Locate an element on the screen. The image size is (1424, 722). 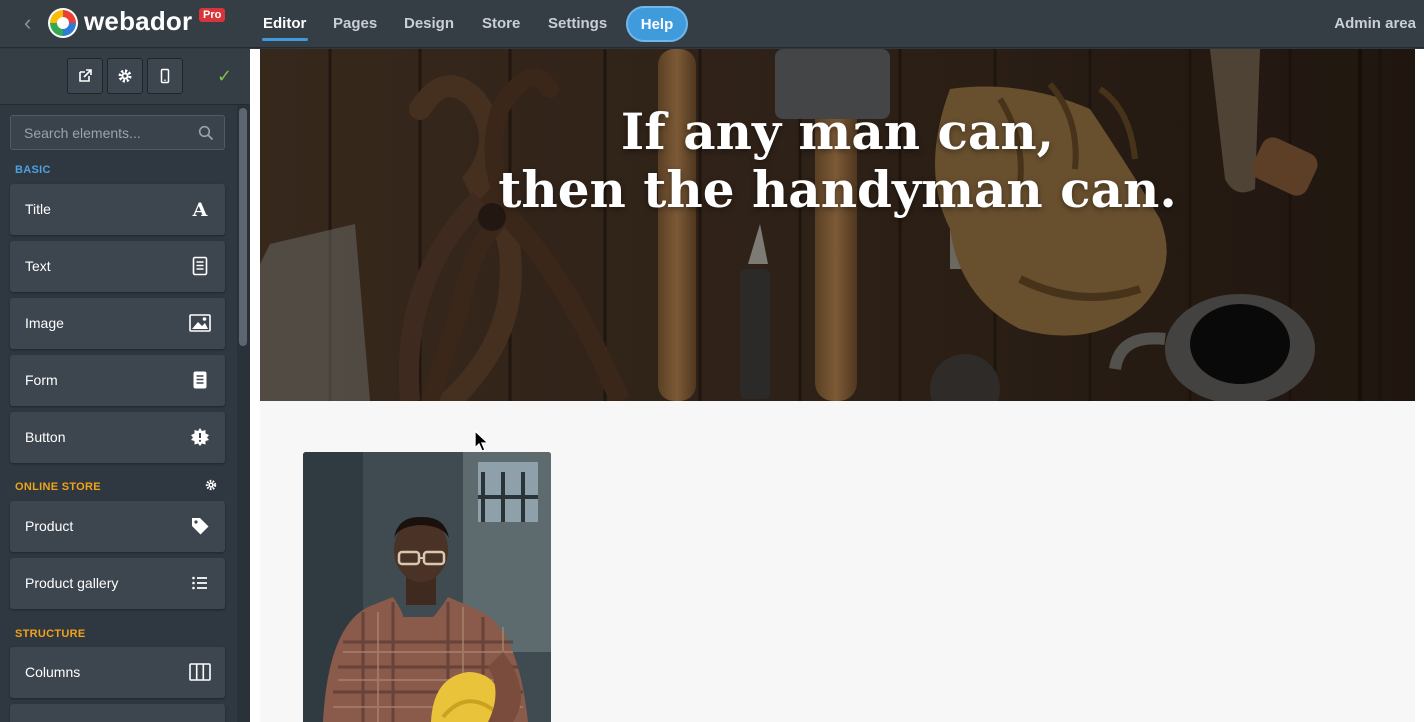
worker-photo is located at coordinates (427, 587).